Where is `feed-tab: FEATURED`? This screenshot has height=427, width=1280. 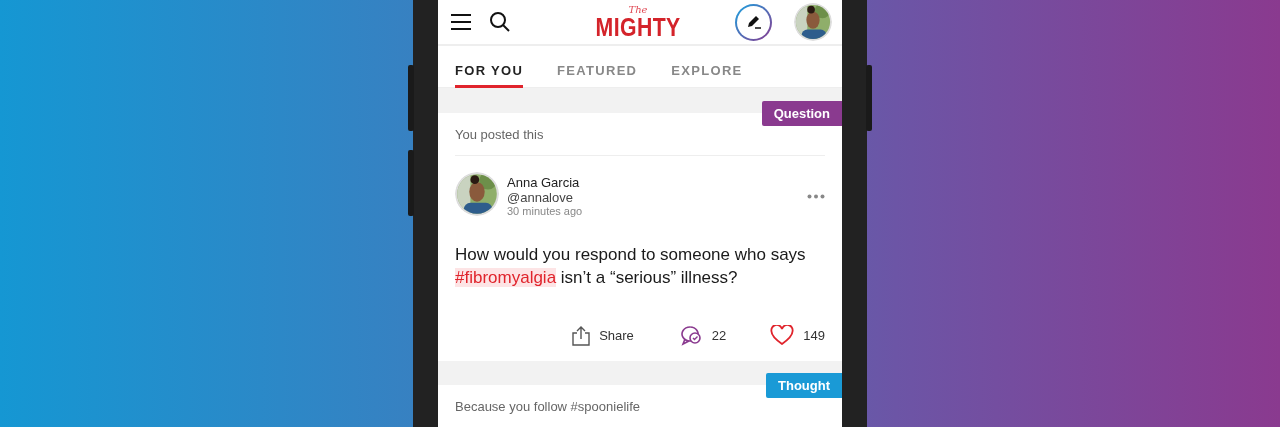 feed-tab: FEATURED is located at coordinates (597, 67).